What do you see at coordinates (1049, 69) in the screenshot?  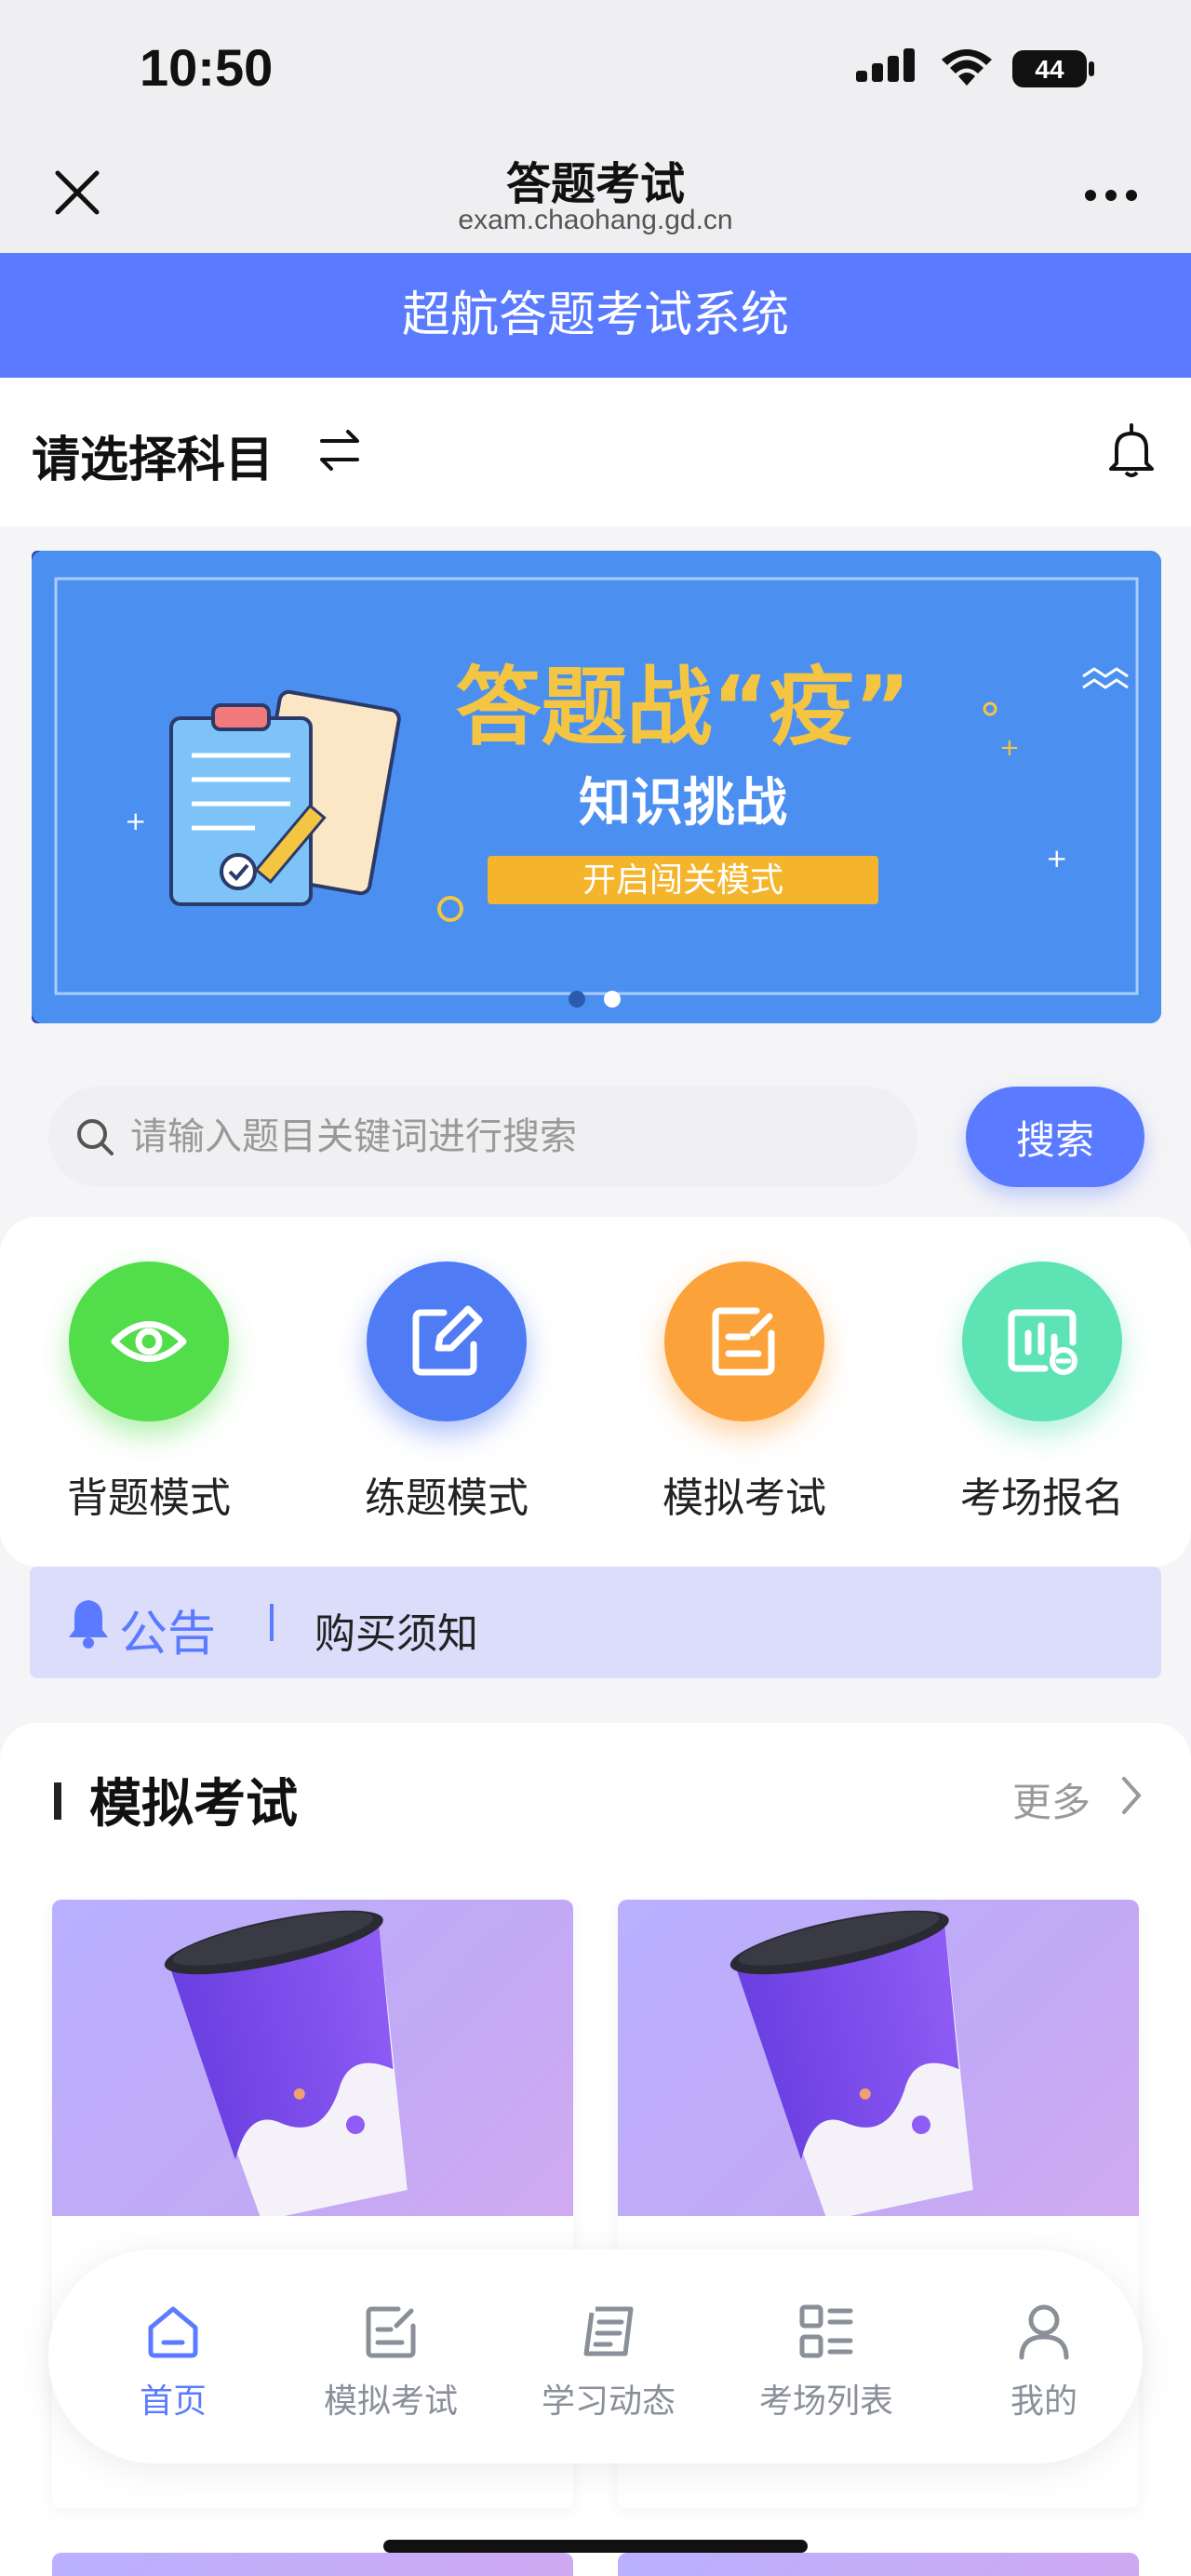 I see `battery-level: 44` at bounding box center [1049, 69].